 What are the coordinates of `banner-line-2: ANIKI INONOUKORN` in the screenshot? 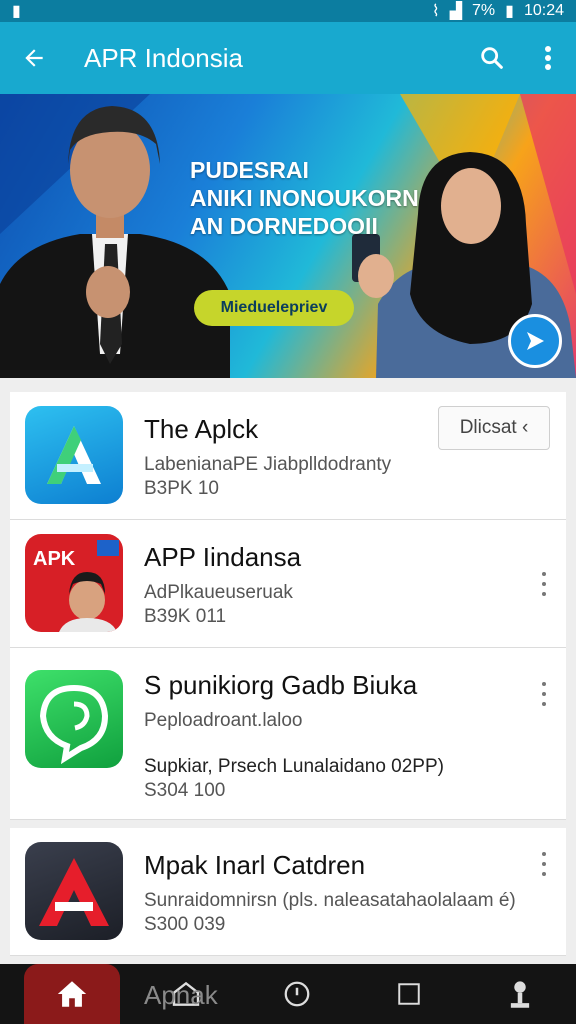 It's located at (304, 198).